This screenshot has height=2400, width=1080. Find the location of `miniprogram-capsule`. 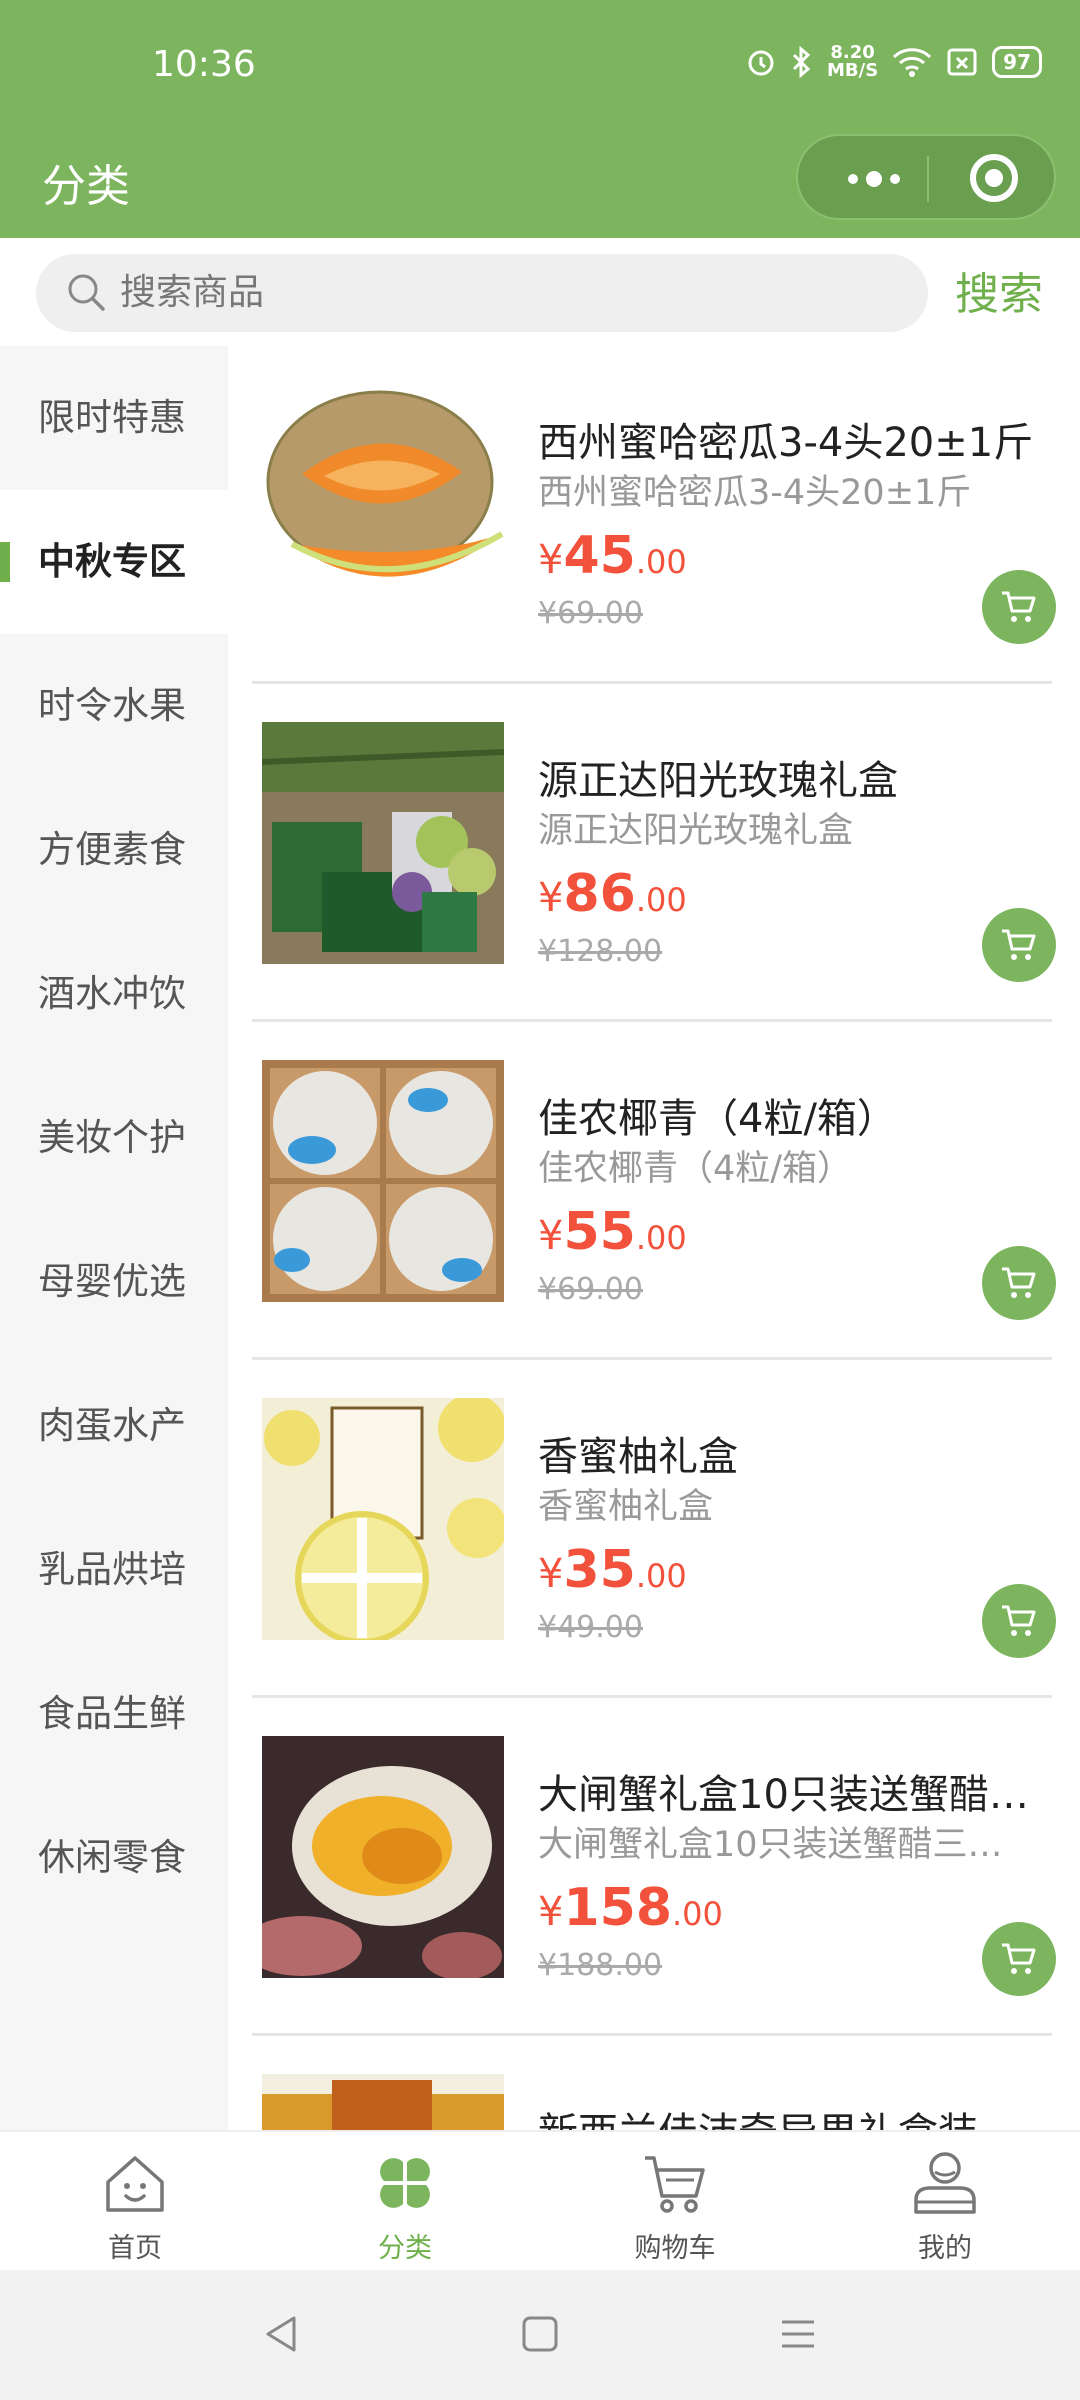

miniprogram-capsule is located at coordinates (926, 177).